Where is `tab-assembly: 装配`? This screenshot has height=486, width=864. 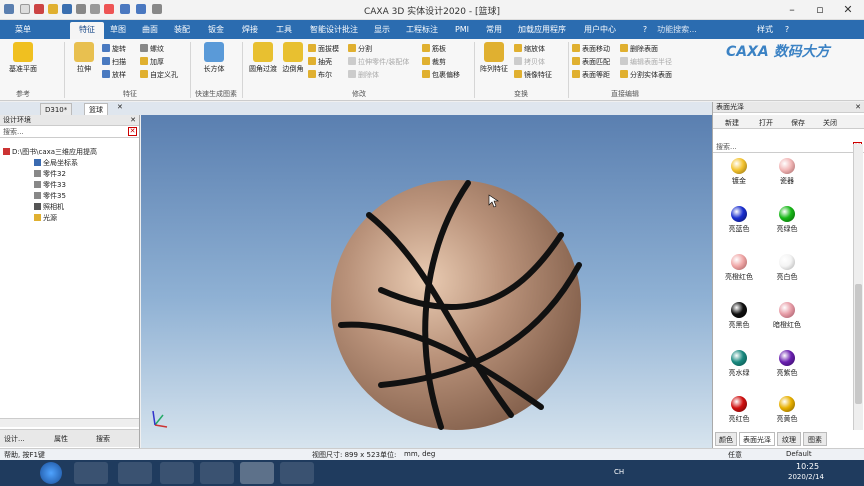
tab-assembly: 装配 is located at coordinates (182, 30).